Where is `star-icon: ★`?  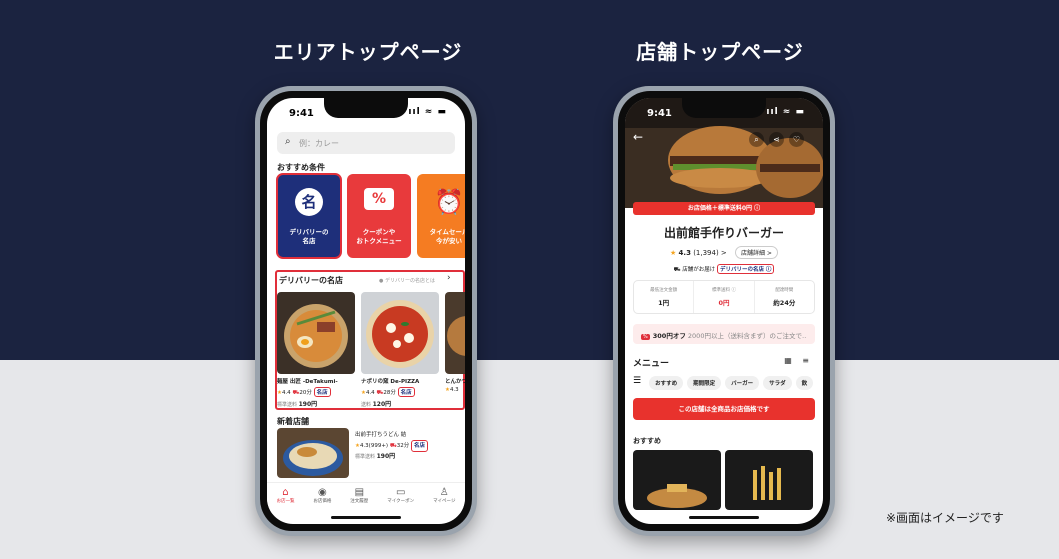 star-icon: ★ is located at coordinates (673, 253).